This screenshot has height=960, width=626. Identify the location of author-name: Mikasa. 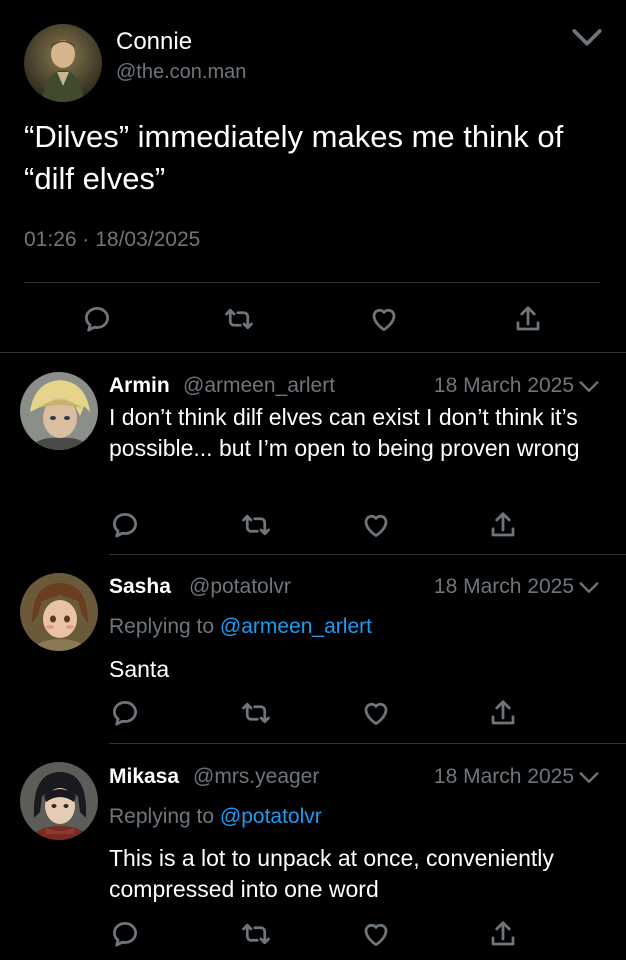
(144, 777).